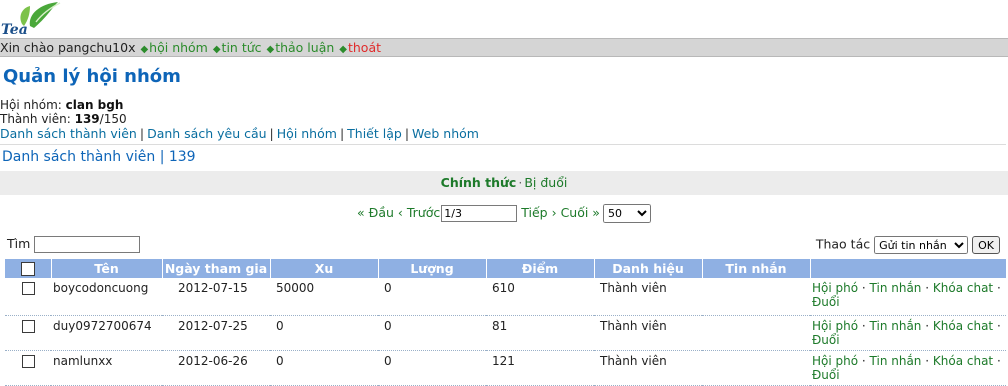  I want to click on action-label: Thao tác, so click(843, 244).